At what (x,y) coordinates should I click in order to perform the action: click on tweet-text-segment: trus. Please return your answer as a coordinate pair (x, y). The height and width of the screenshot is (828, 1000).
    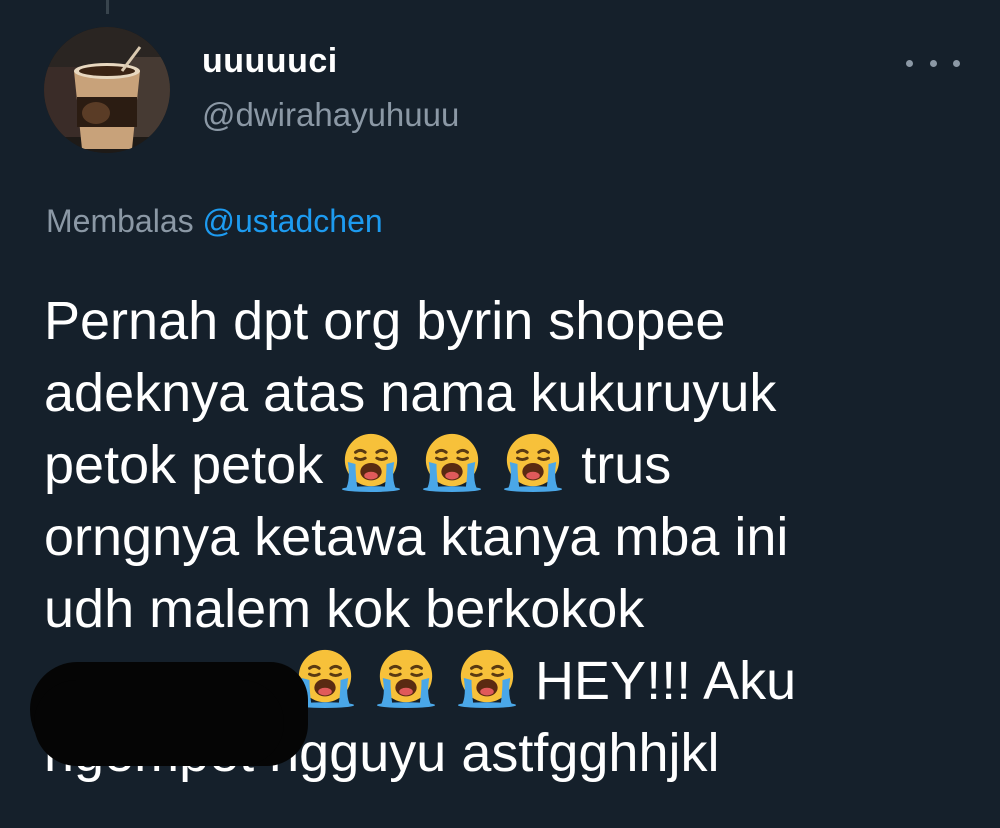
    Looking at the image, I should click on (626, 465).